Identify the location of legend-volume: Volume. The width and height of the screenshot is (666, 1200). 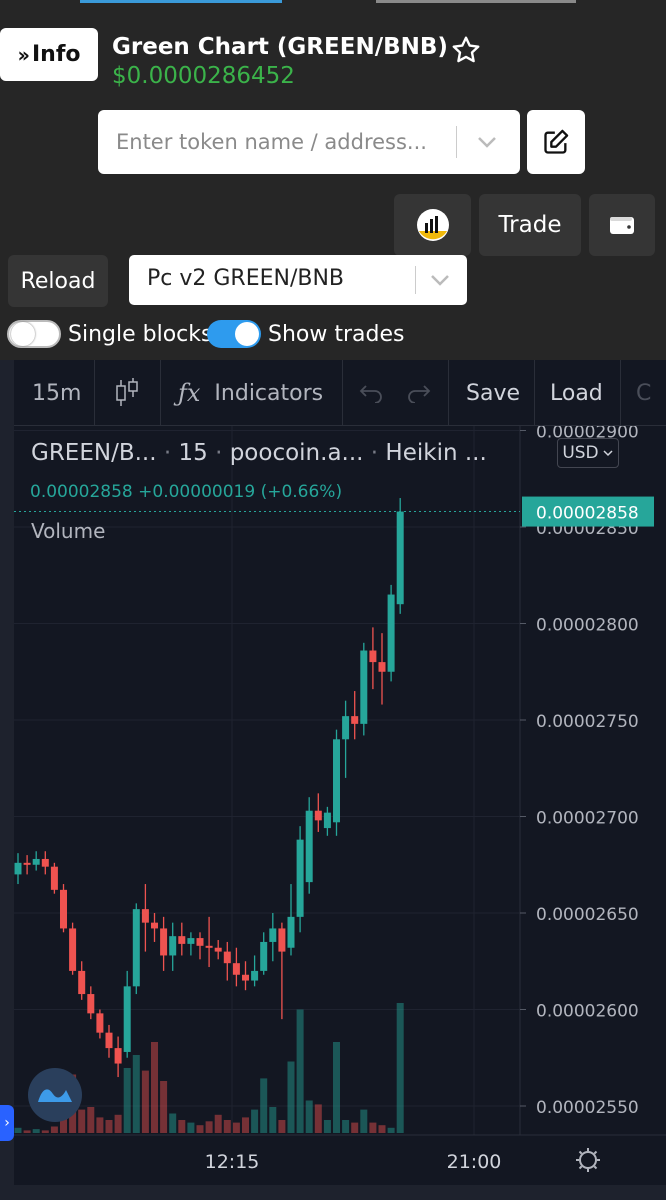
(68, 531).